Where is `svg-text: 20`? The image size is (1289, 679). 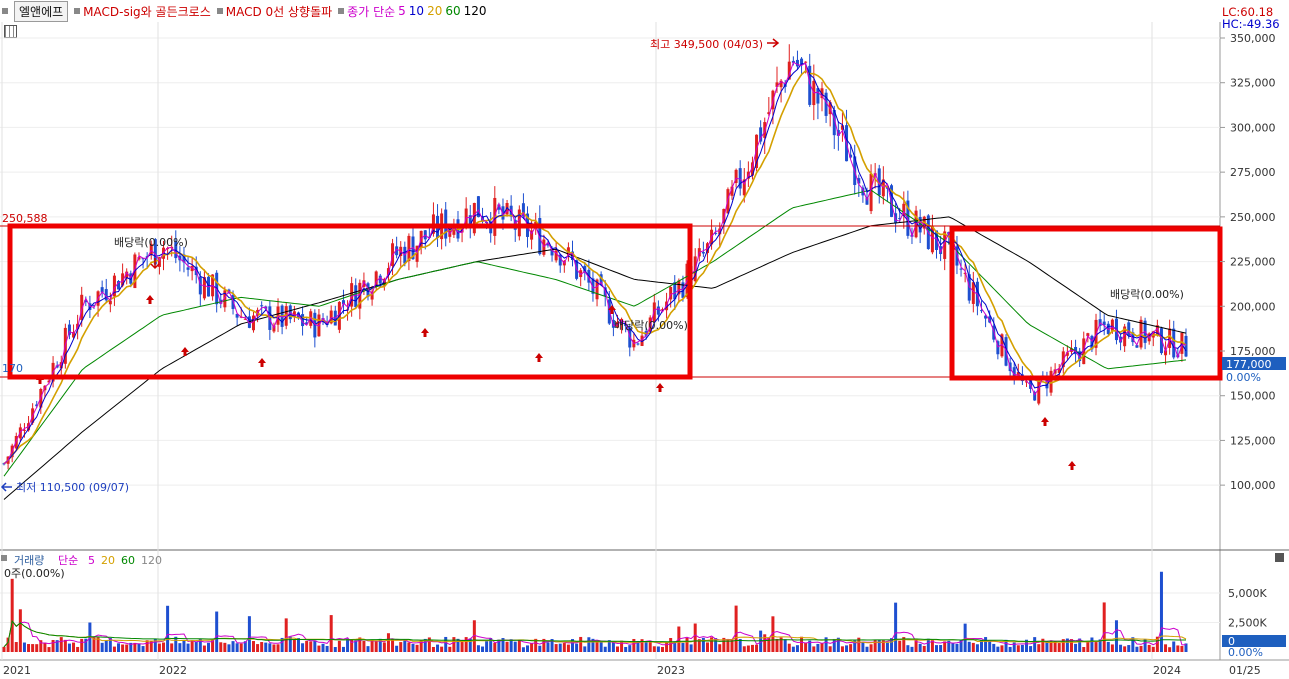 svg-text: 20 is located at coordinates (108, 560).